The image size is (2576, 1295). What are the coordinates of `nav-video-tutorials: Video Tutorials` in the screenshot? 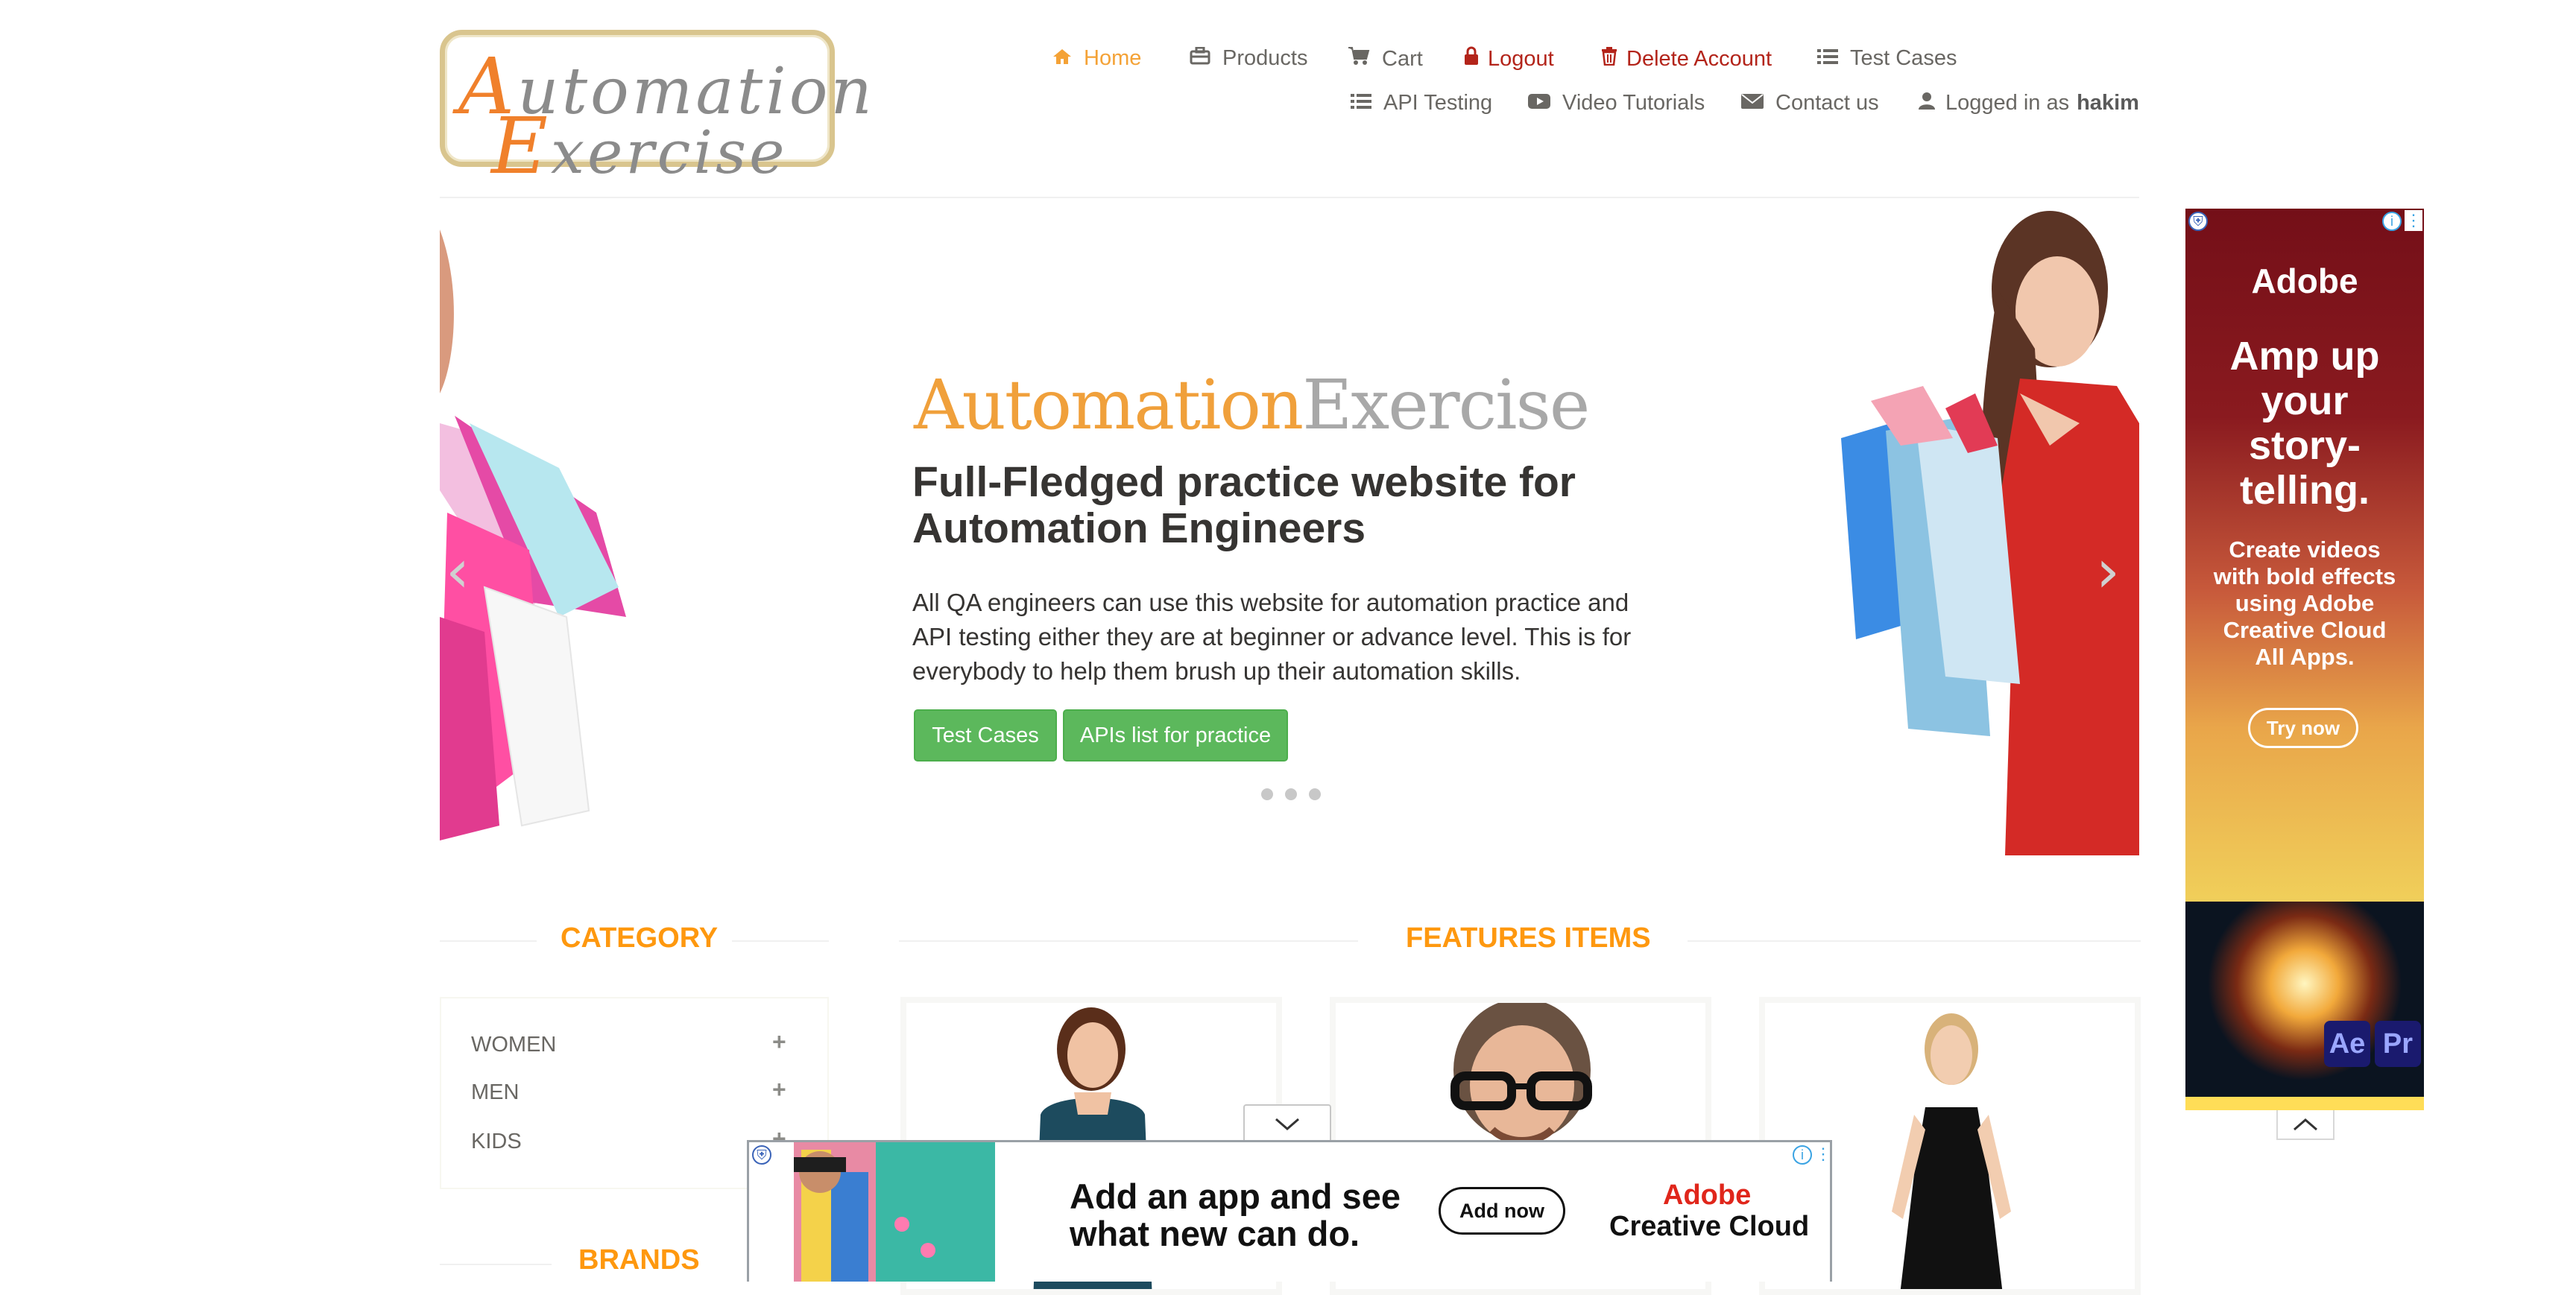 It's located at (1617, 103).